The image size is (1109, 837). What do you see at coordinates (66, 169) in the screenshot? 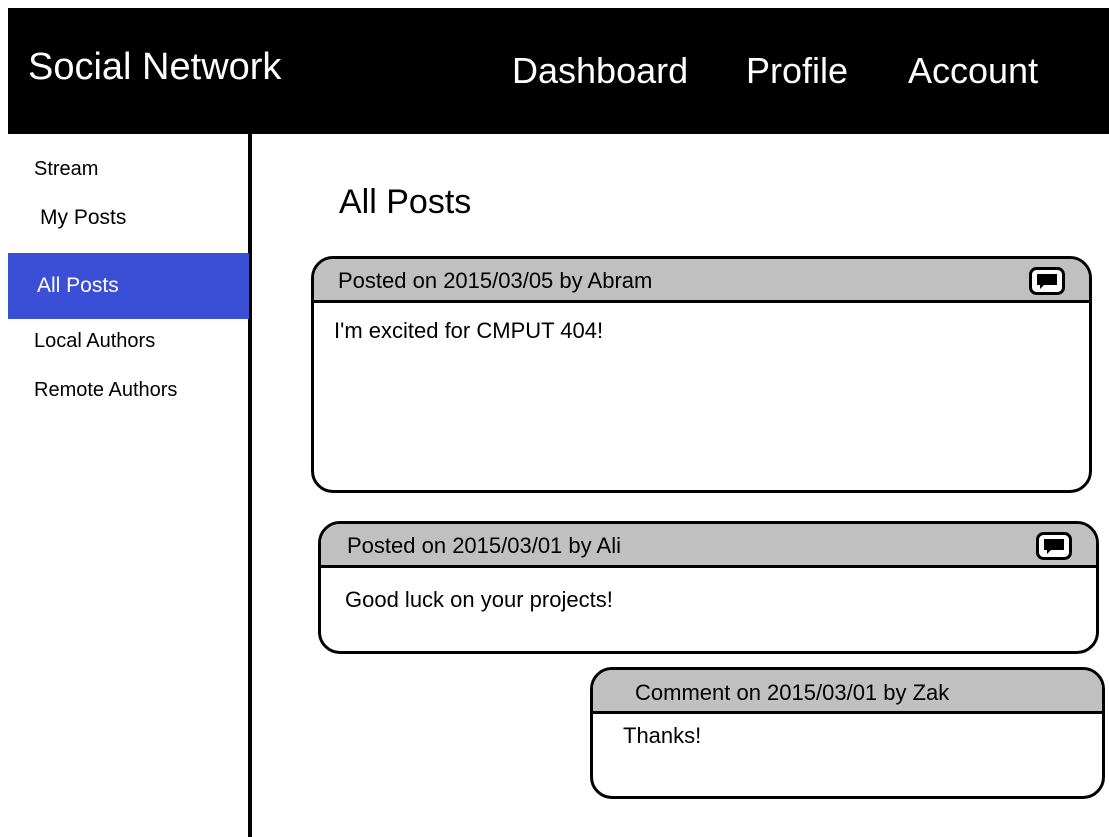
I see `sidebar-item-stream: Stream` at bounding box center [66, 169].